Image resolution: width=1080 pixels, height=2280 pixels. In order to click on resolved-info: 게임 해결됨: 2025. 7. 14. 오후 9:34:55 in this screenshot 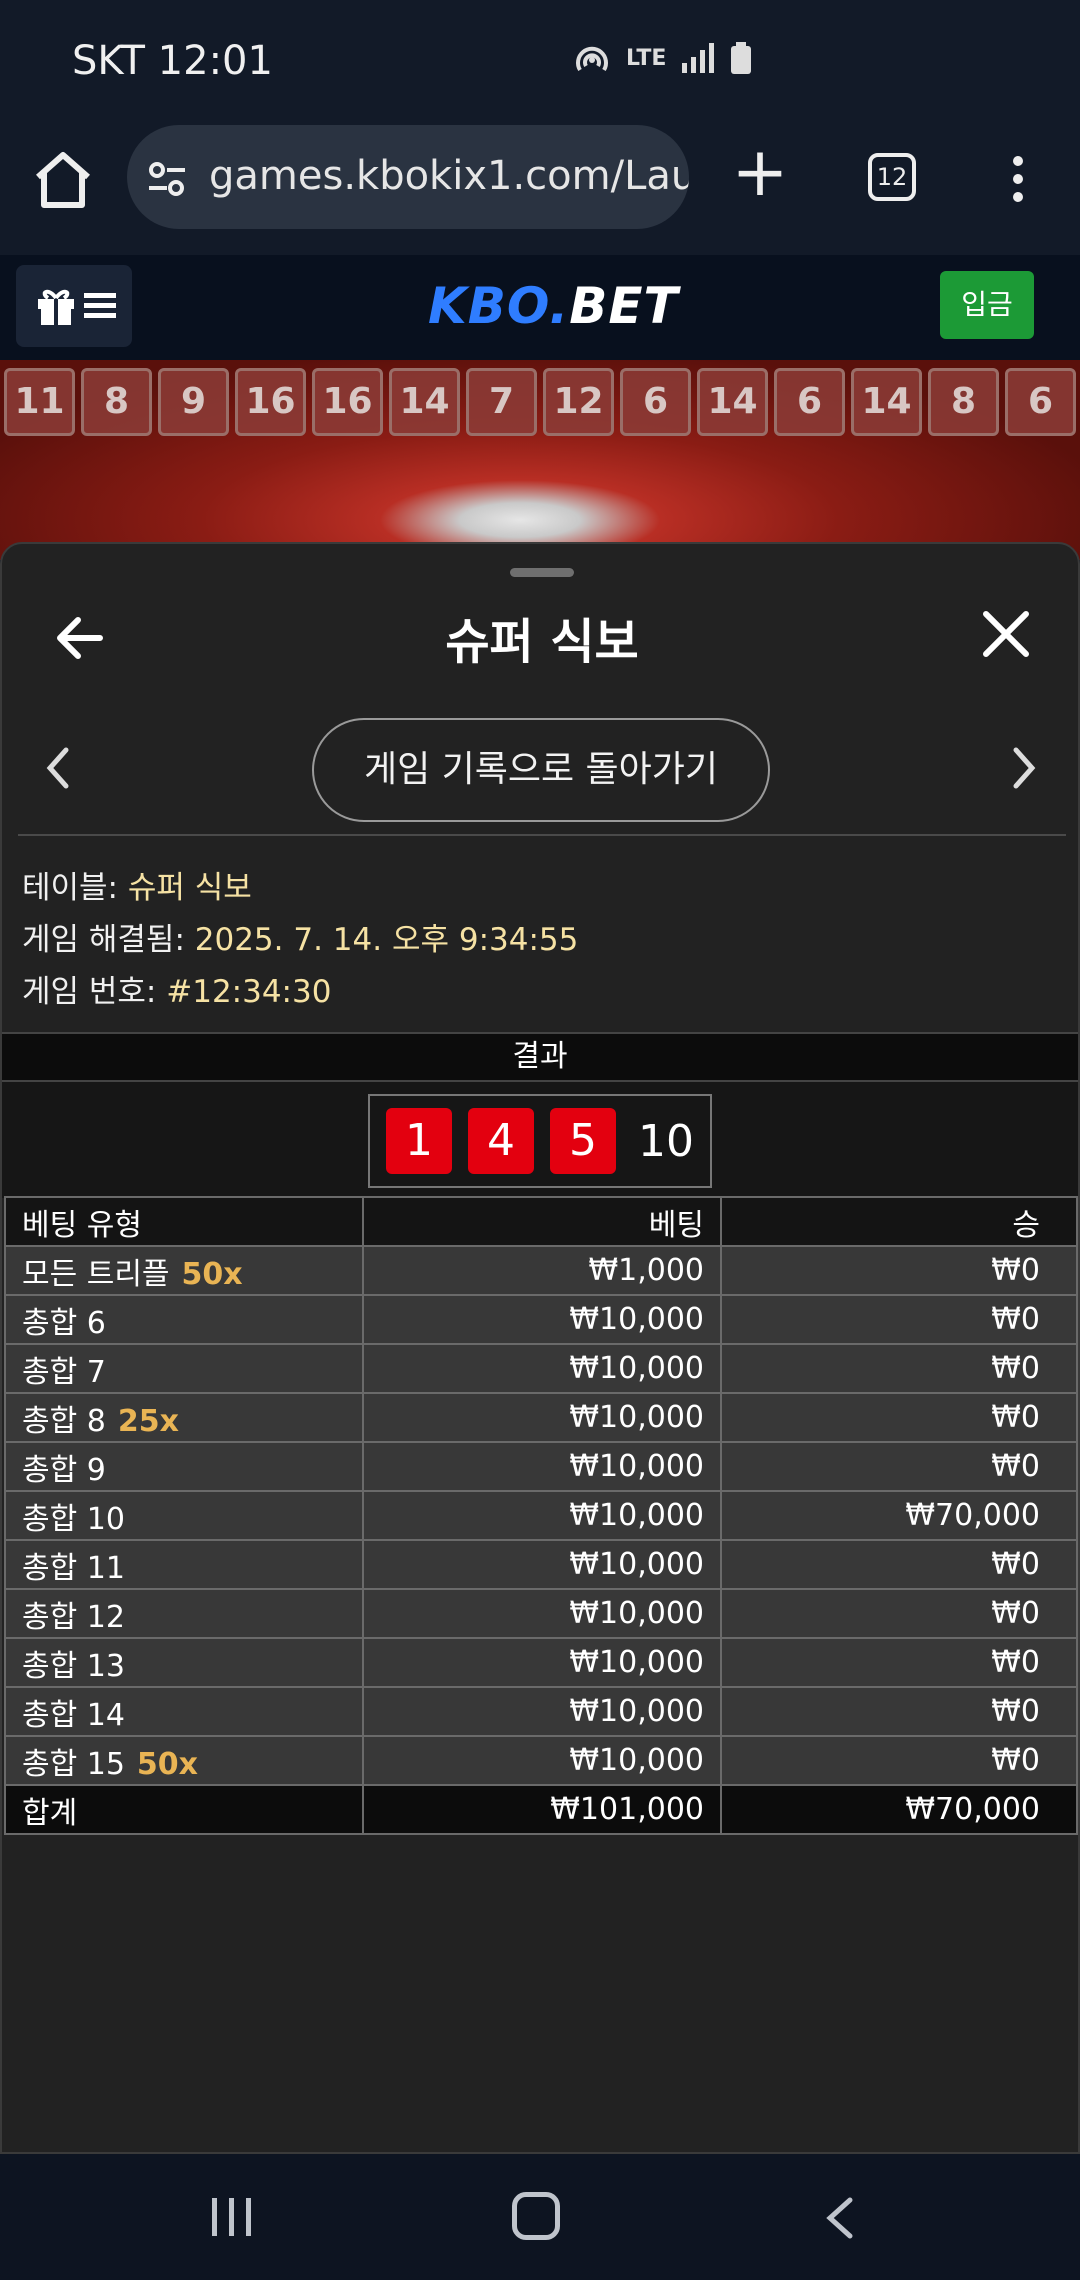, I will do `click(300, 936)`.